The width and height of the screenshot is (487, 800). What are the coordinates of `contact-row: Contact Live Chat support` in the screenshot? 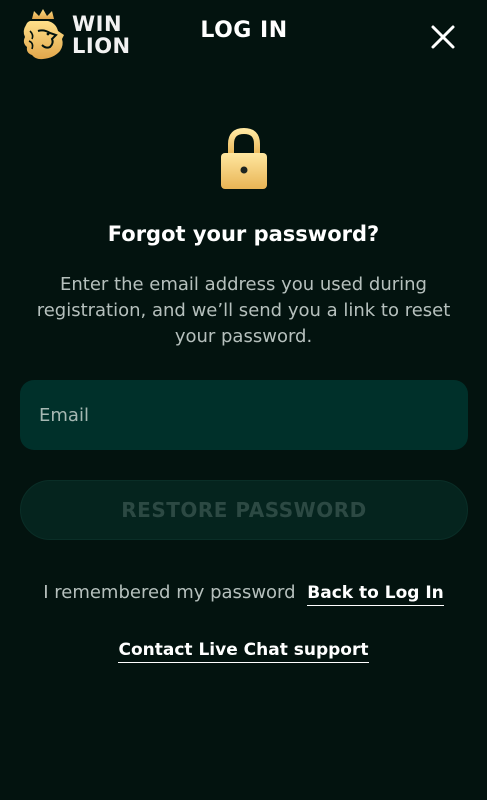 It's located at (243, 651).